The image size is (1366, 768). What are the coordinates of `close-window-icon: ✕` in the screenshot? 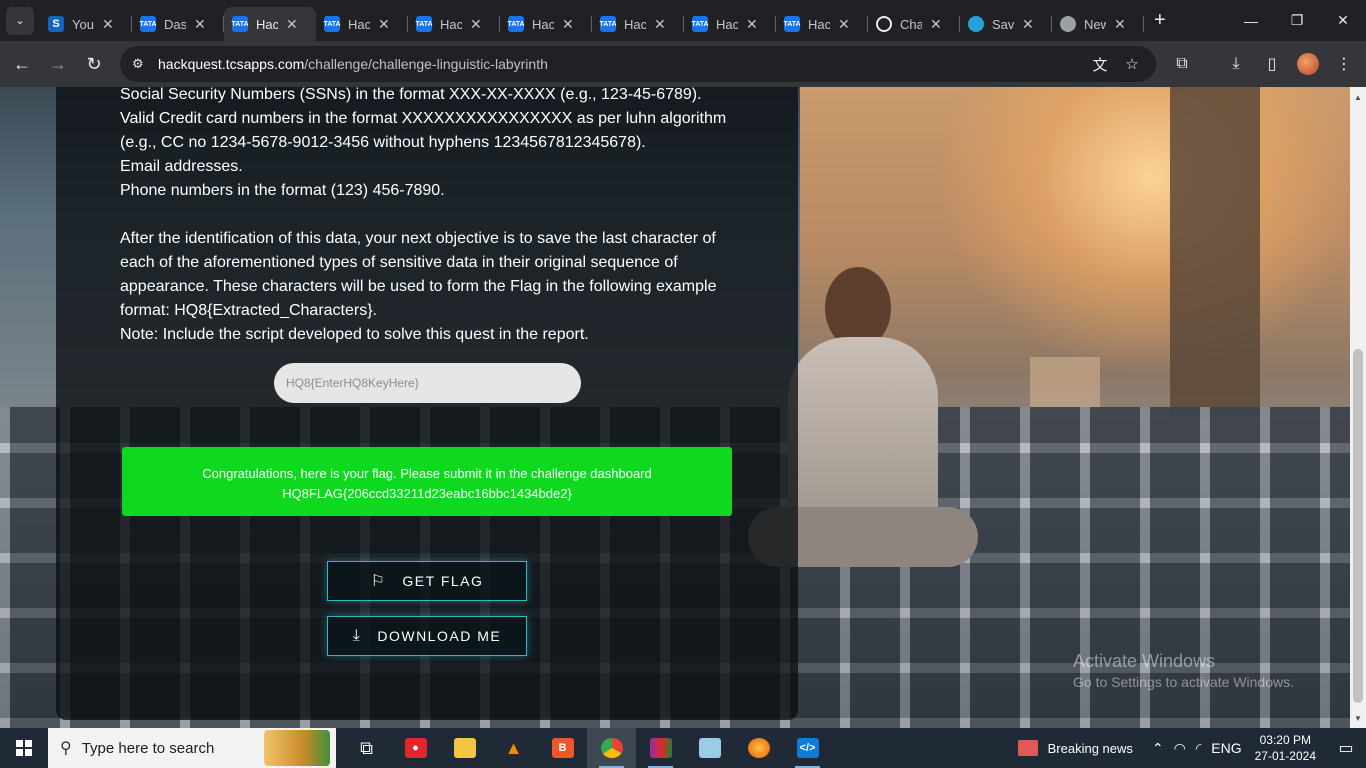 It's located at (1343, 20).